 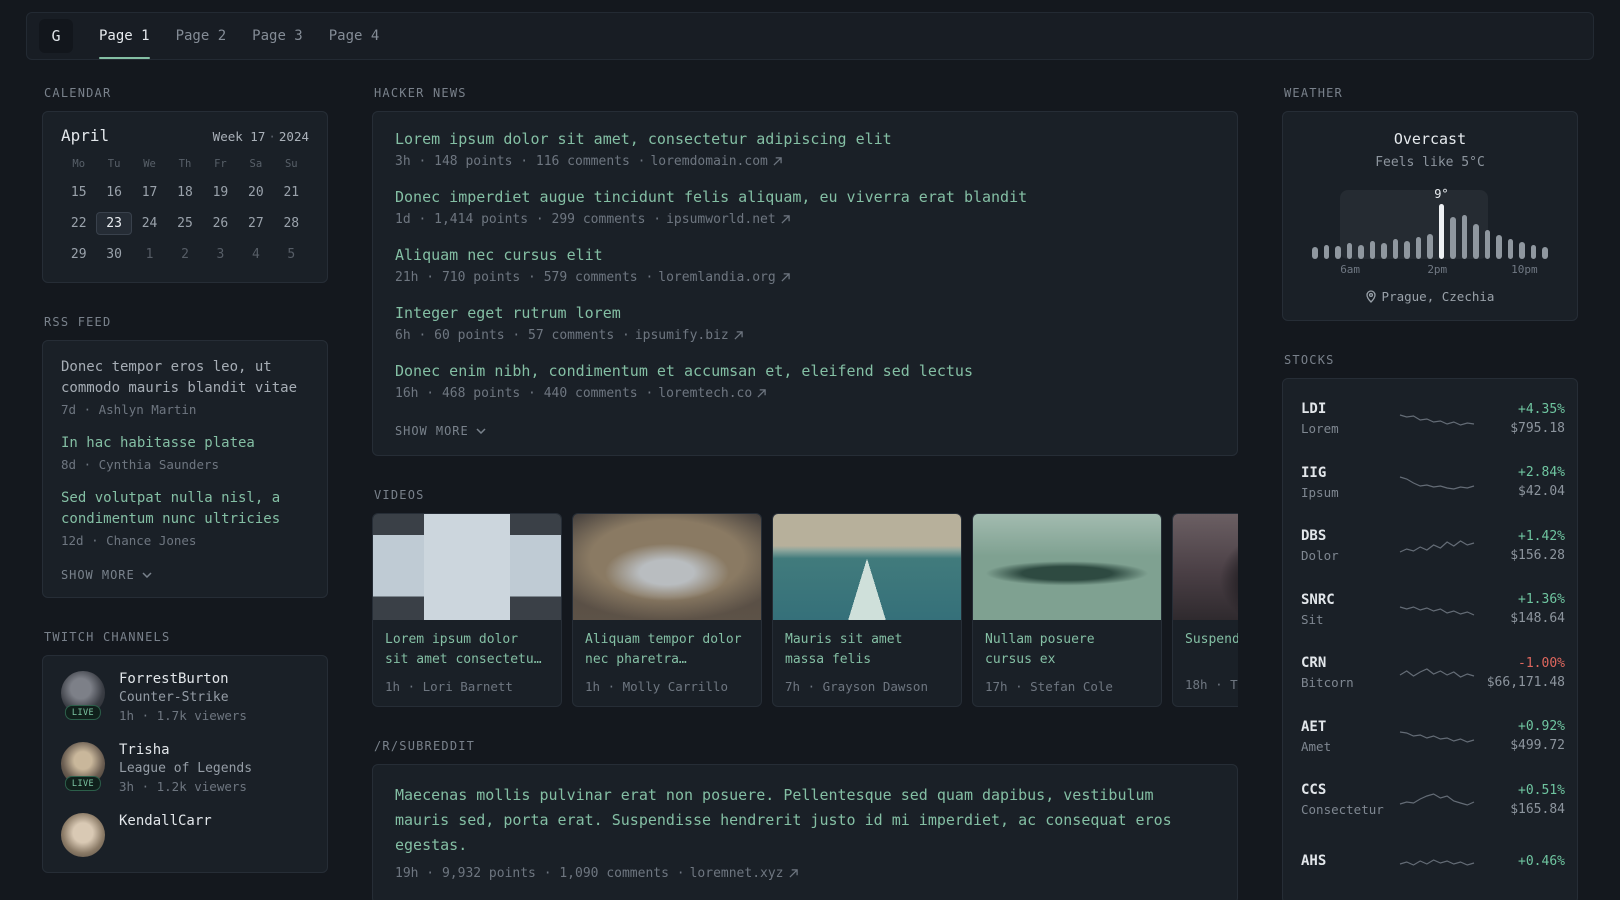 I want to click on calendar-day: 30, so click(x=114, y=254).